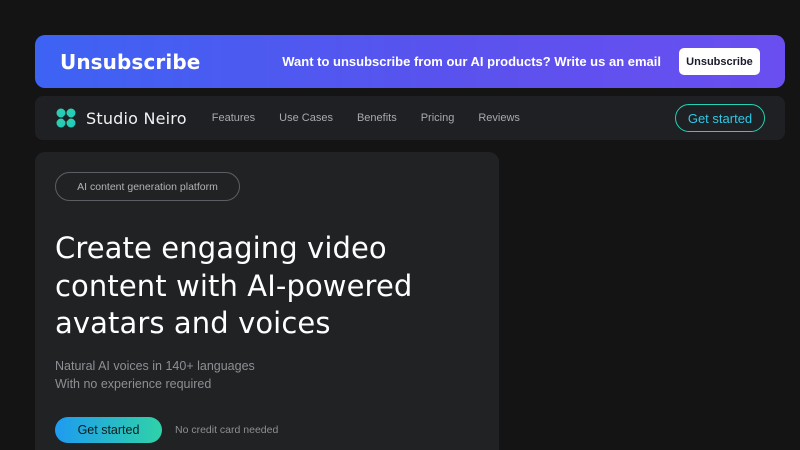 The height and width of the screenshot is (450, 800). What do you see at coordinates (193, 323) in the screenshot?
I see `headline-line: avatars and voices` at bounding box center [193, 323].